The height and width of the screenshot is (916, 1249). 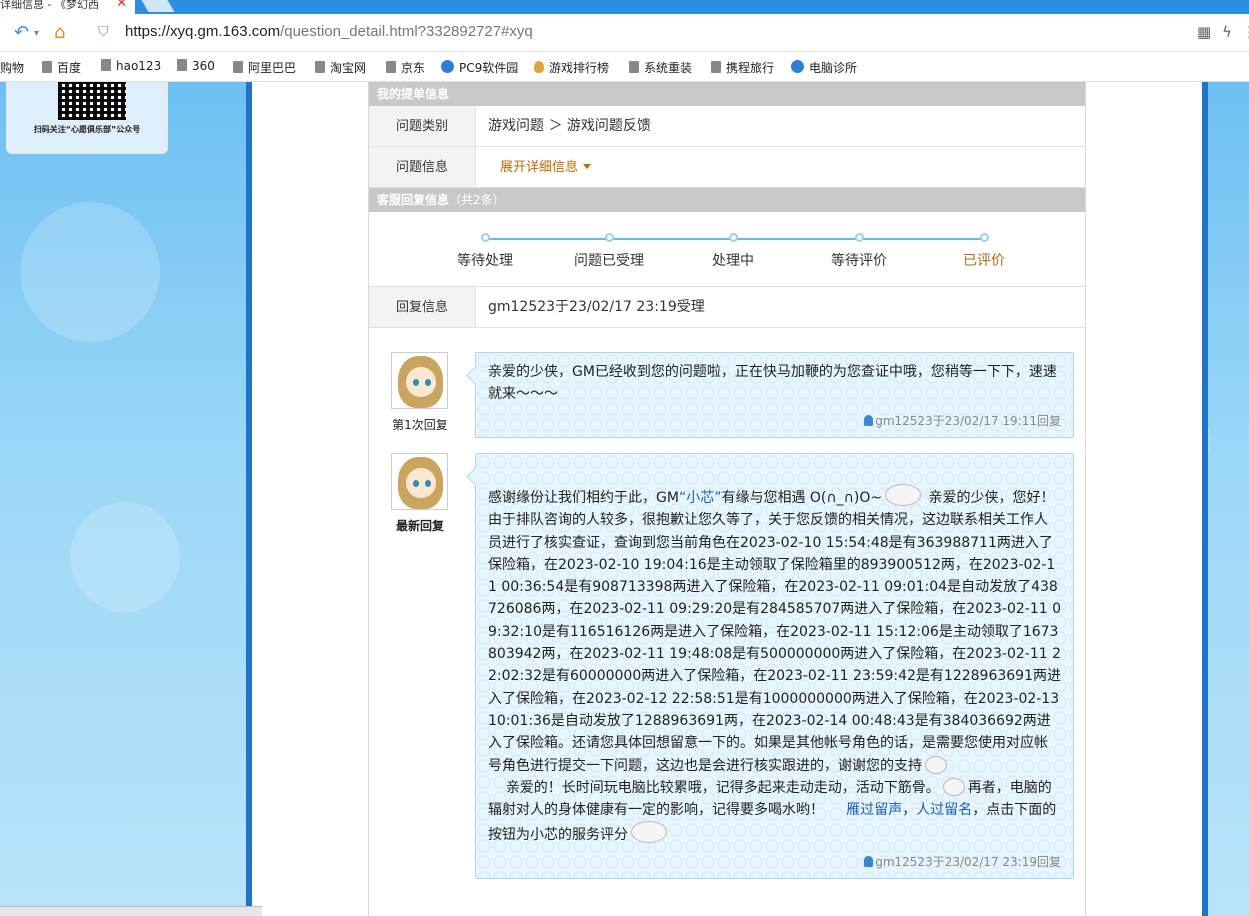 I want to click on back-icon: ↶, so click(x=21, y=32).